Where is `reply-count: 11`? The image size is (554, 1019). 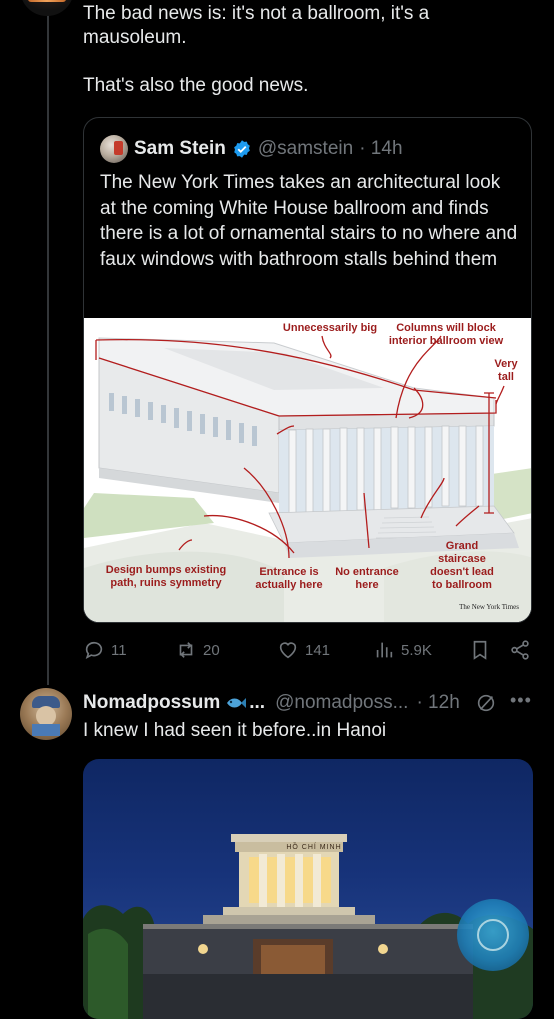 reply-count: 11 is located at coordinates (119, 650).